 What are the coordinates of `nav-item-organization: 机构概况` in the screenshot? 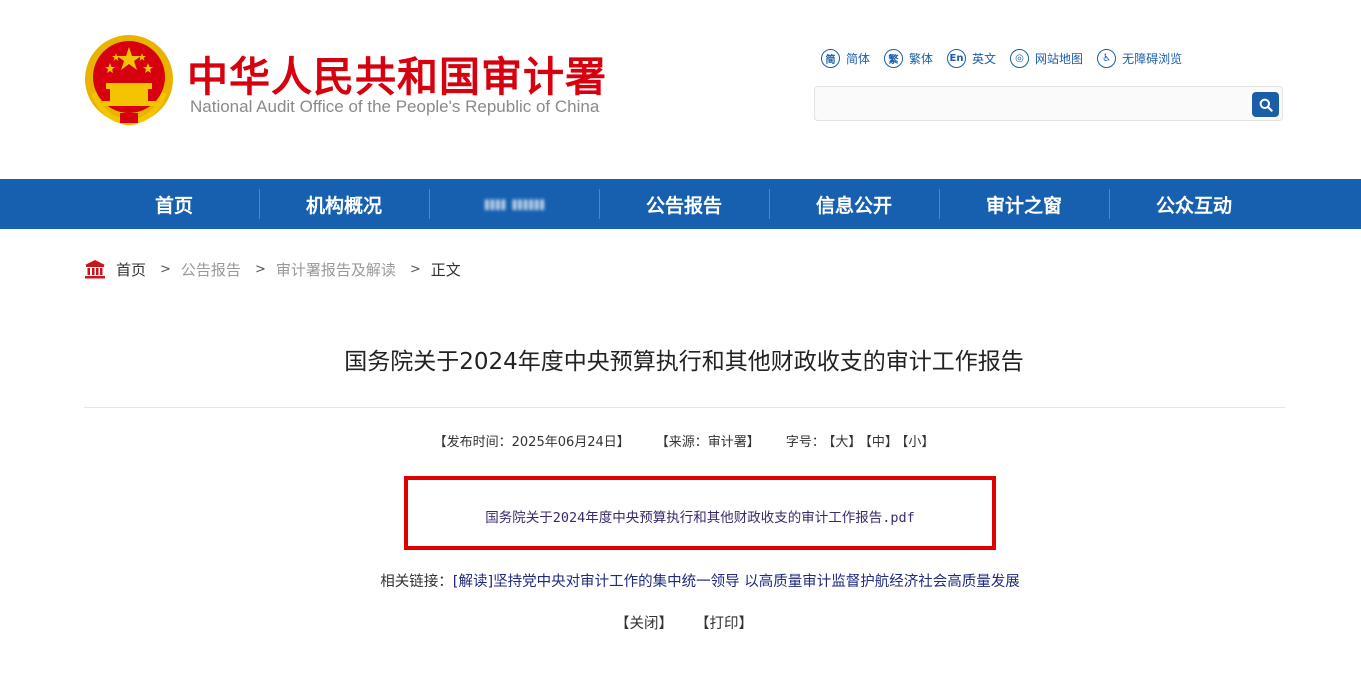 It's located at (344, 204).